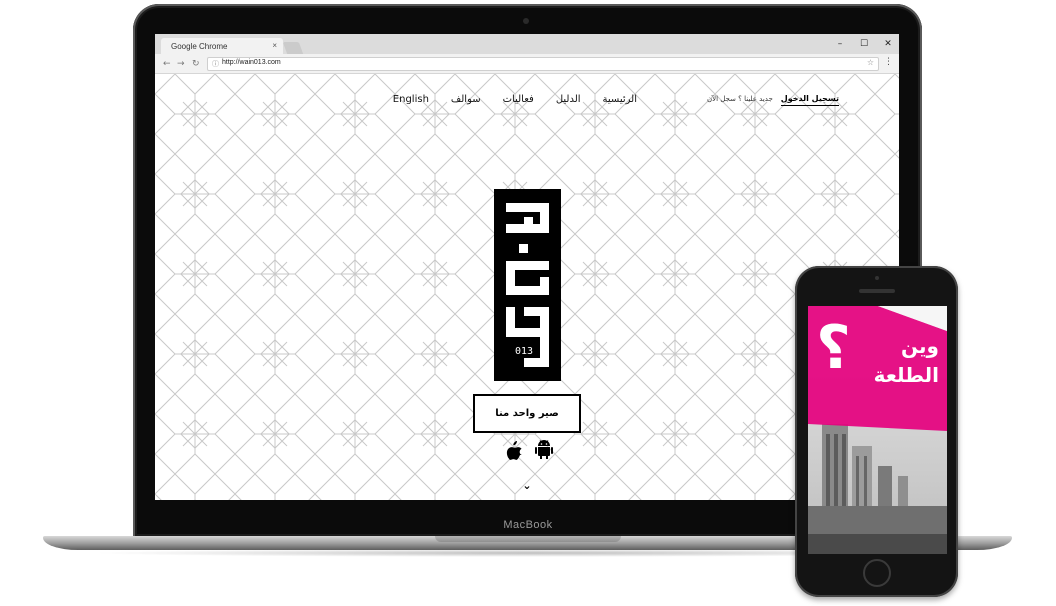 Image resolution: width=1056 pixels, height=606 pixels. Describe the element at coordinates (840, 44) in the screenshot. I see `minimize-button: –` at that location.